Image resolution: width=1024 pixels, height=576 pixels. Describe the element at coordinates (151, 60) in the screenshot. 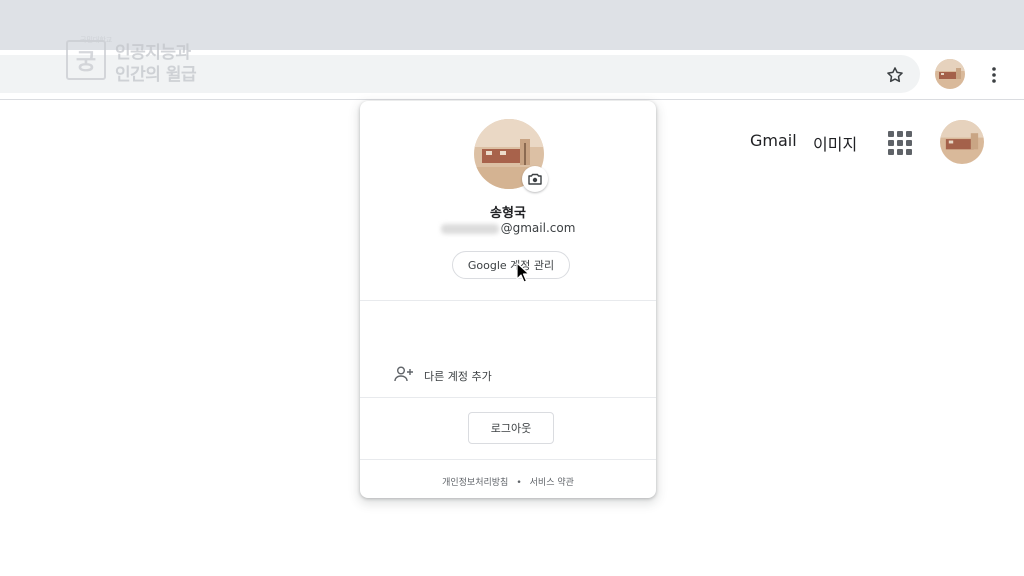

I see `watermark: 궁 국민대학교 인공지능과 인간의 윌급` at that location.